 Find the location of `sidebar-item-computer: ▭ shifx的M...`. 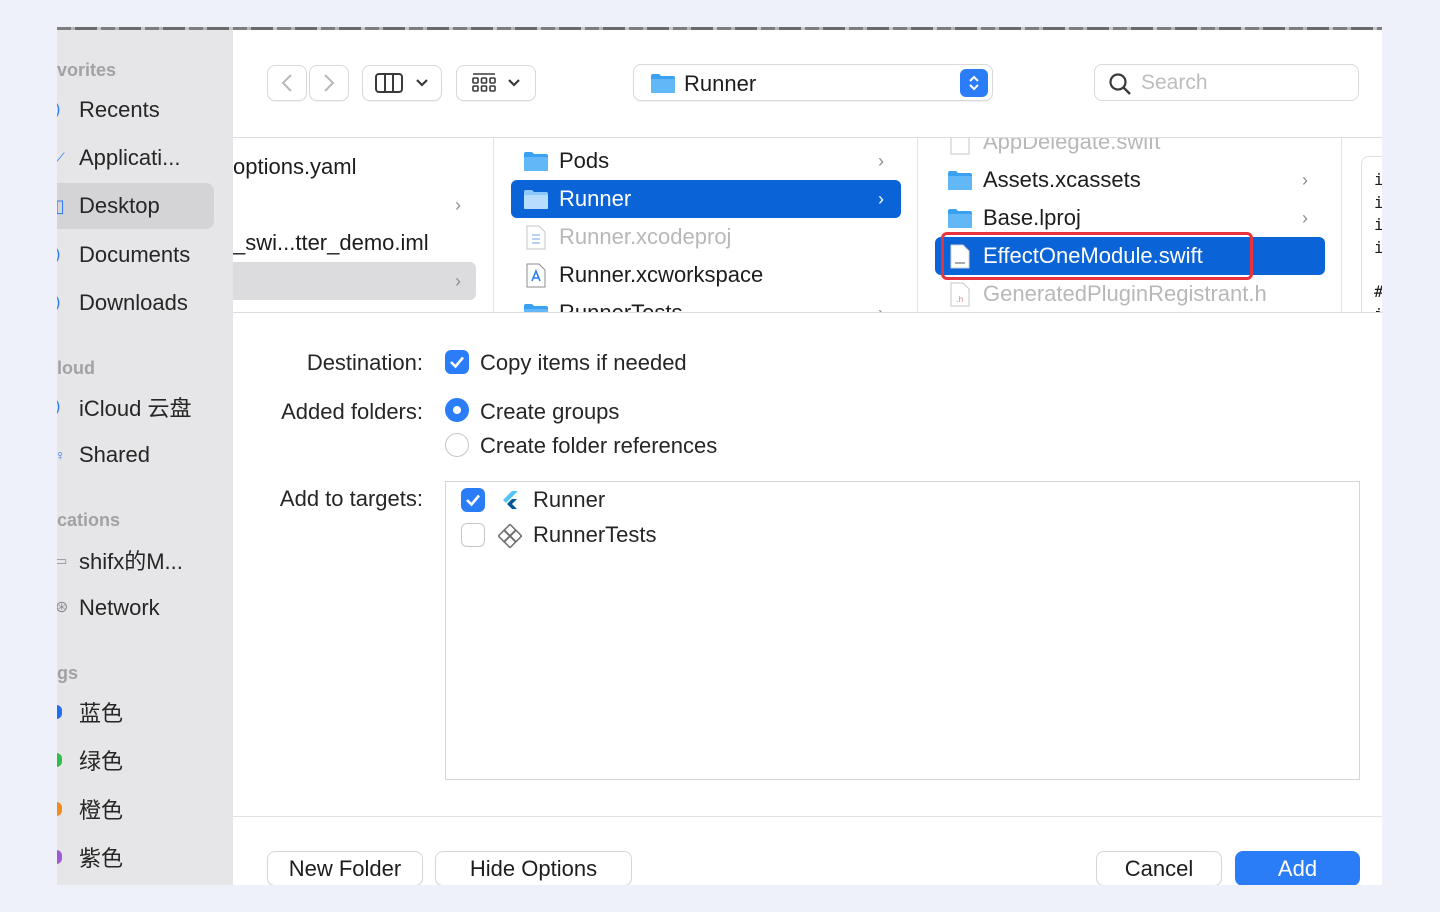

sidebar-item-computer: ▭ shifx的M... is located at coordinates (135, 560).